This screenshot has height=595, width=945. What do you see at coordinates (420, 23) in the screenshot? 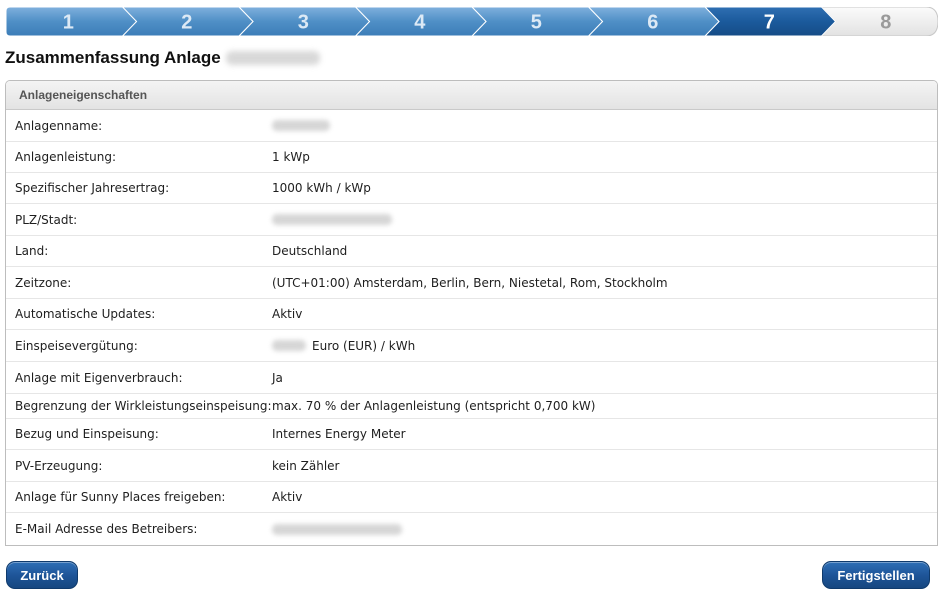
I see `wizard-step-label: 4` at bounding box center [420, 23].